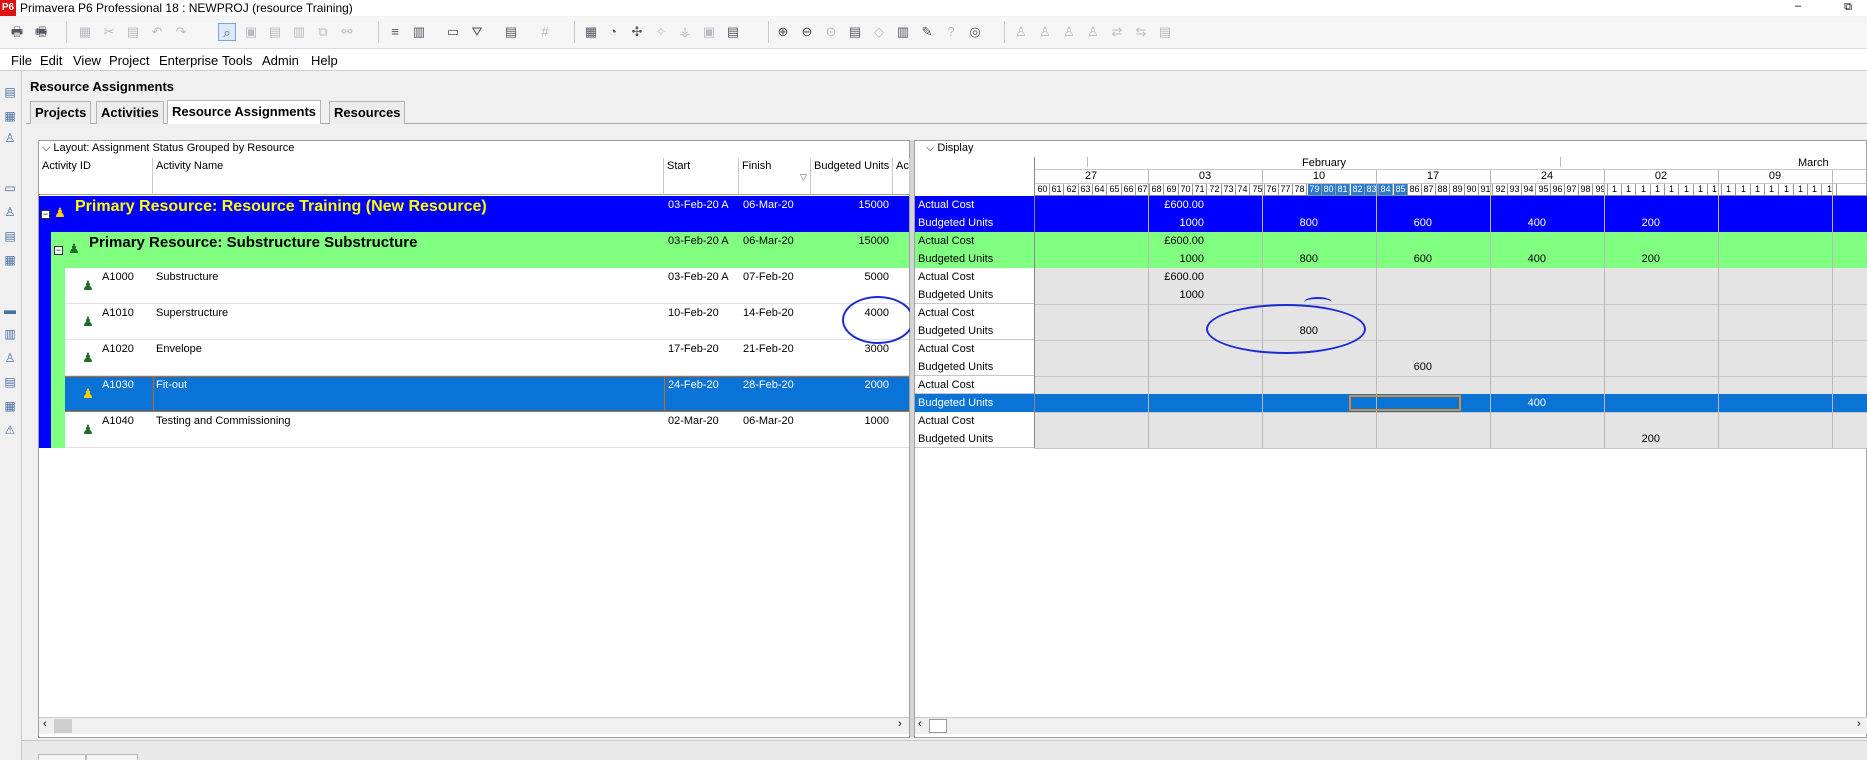 The image size is (1867, 760). What do you see at coordinates (10, 430) in the screenshot?
I see `issues-icon: ⚠` at bounding box center [10, 430].